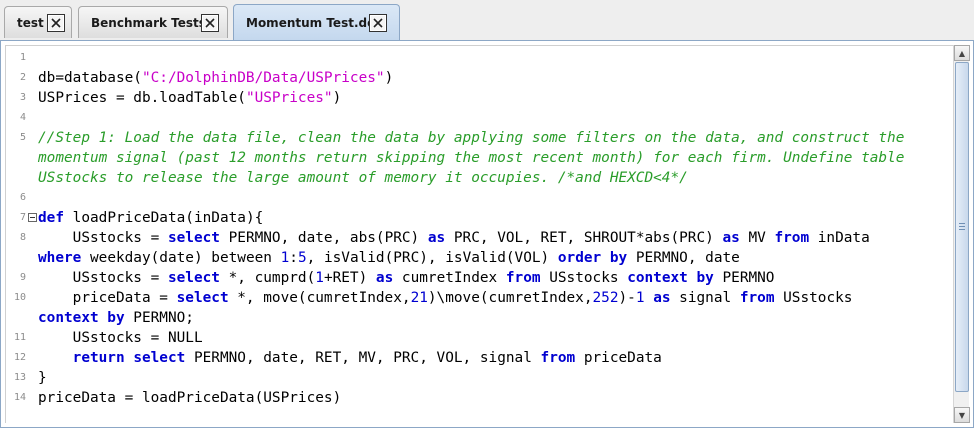 This screenshot has width=974, height=428. Describe the element at coordinates (148, 22) in the screenshot. I see `tab-label: Benchmark Tests` at that location.